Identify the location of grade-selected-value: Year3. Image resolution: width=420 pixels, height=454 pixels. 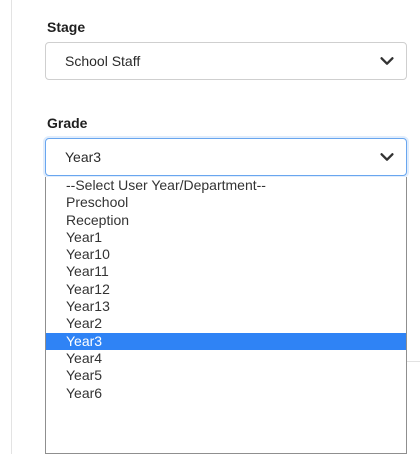
(83, 157).